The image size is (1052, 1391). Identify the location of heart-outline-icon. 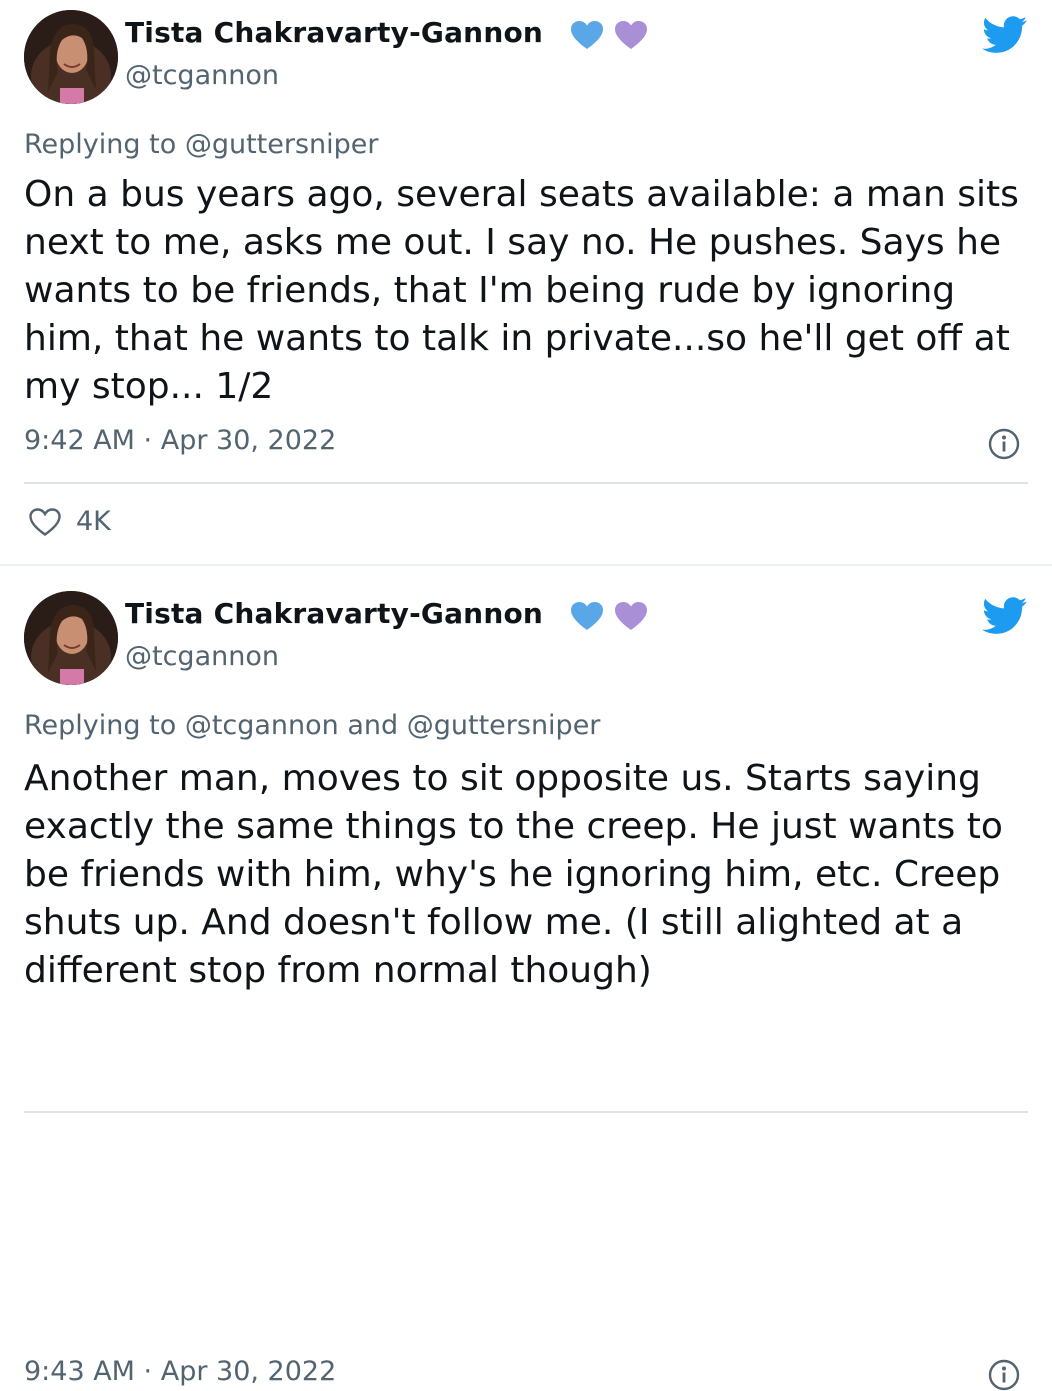
(45, 521).